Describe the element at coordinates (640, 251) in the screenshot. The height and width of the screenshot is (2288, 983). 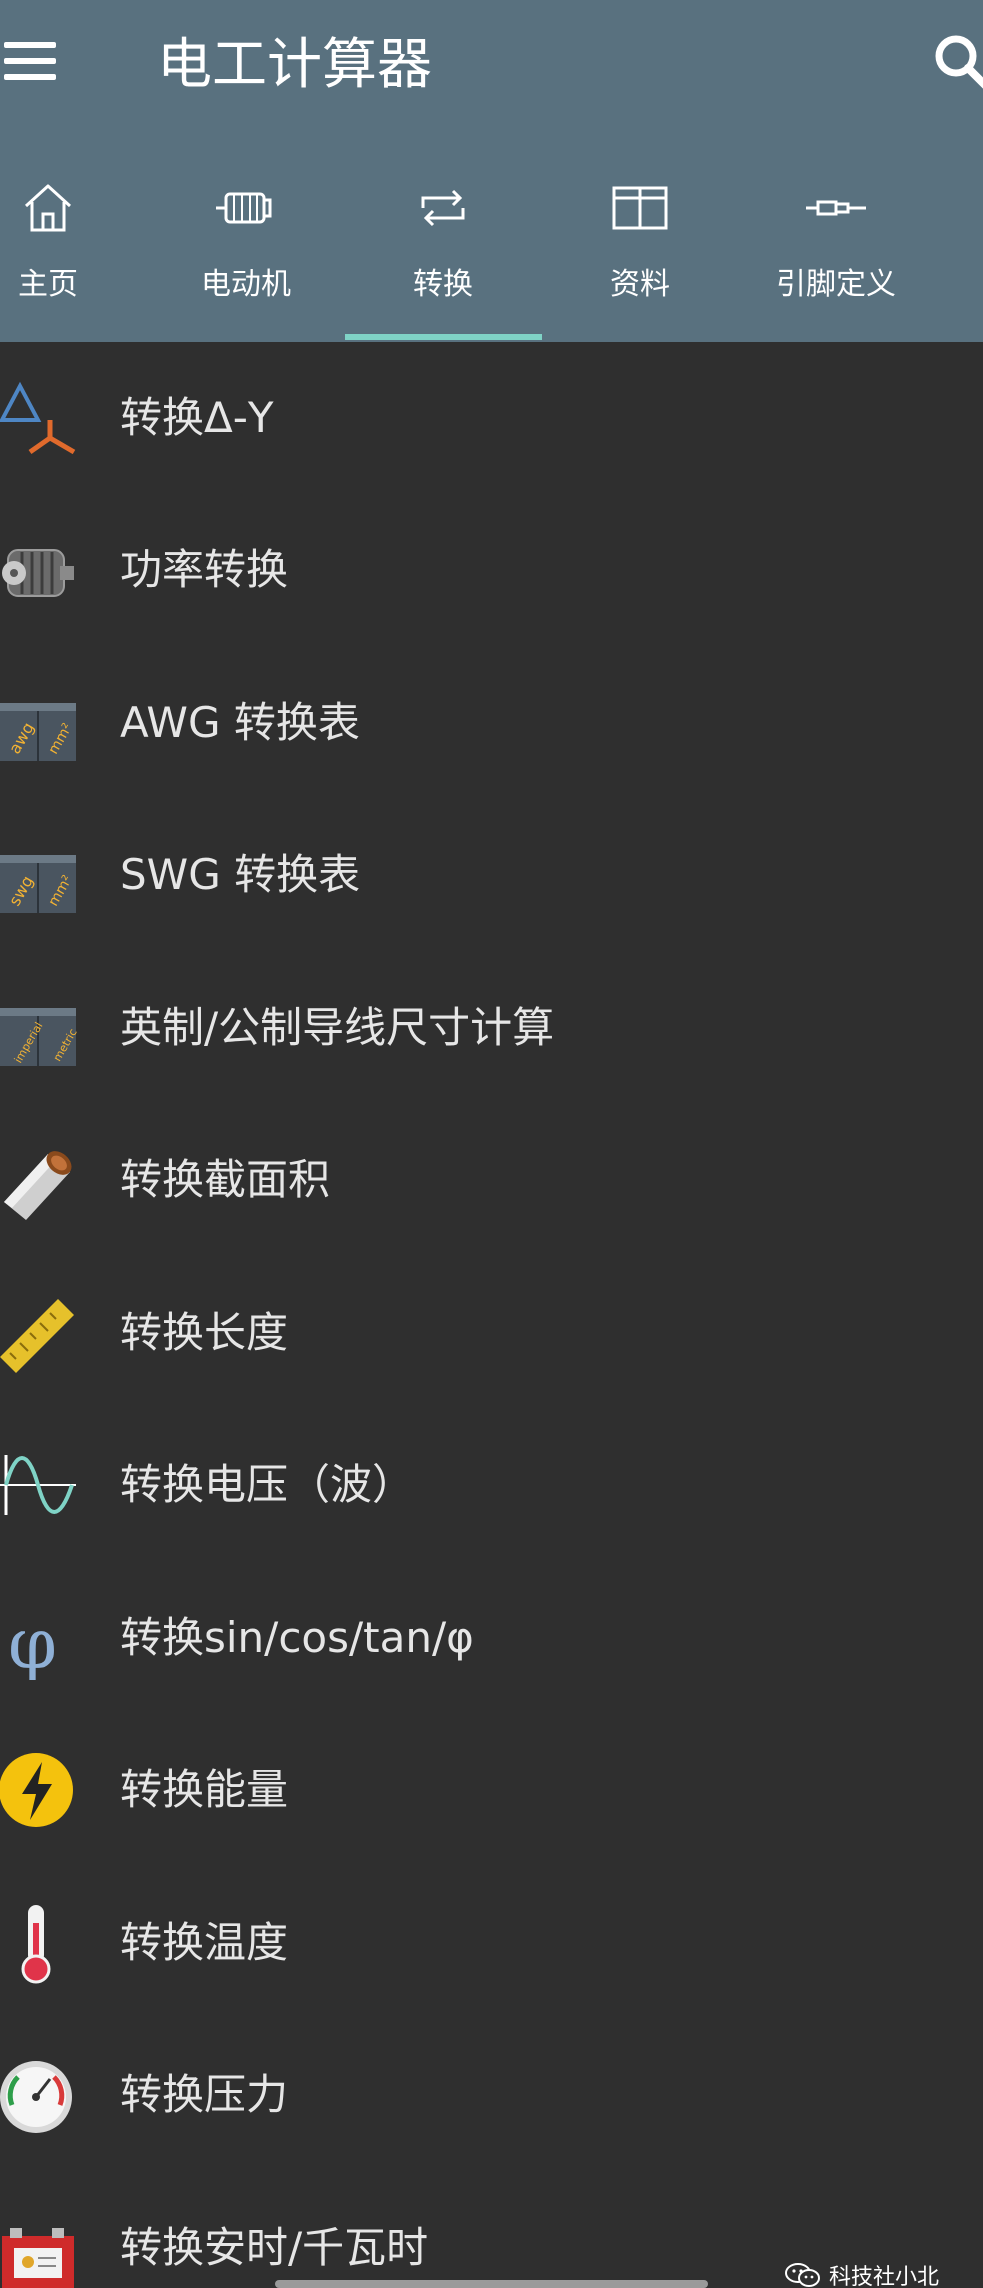
I see `tab-resources: 资料` at that location.